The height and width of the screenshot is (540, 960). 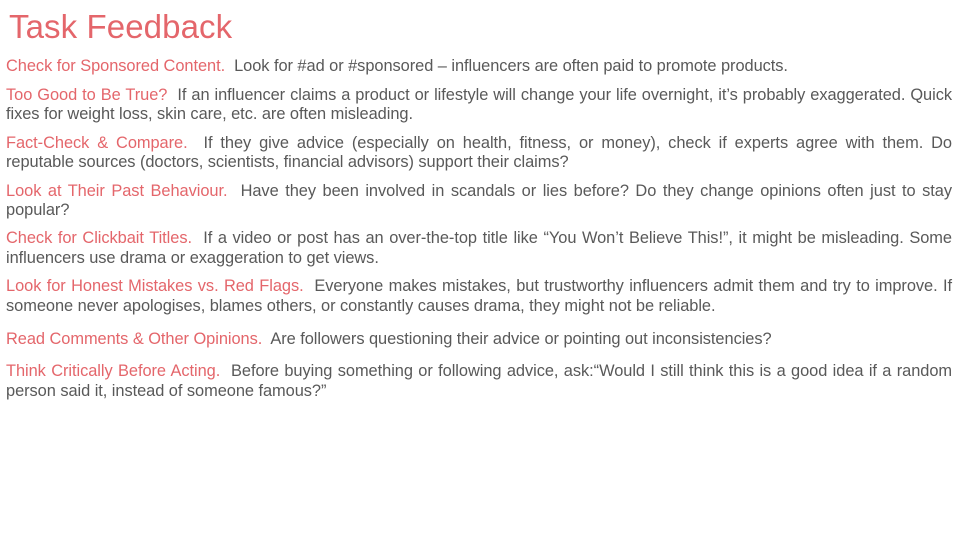 What do you see at coordinates (309, 286) in the screenshot?
I see `feedback-item-6-spacer` at bounding box center [309, 286].